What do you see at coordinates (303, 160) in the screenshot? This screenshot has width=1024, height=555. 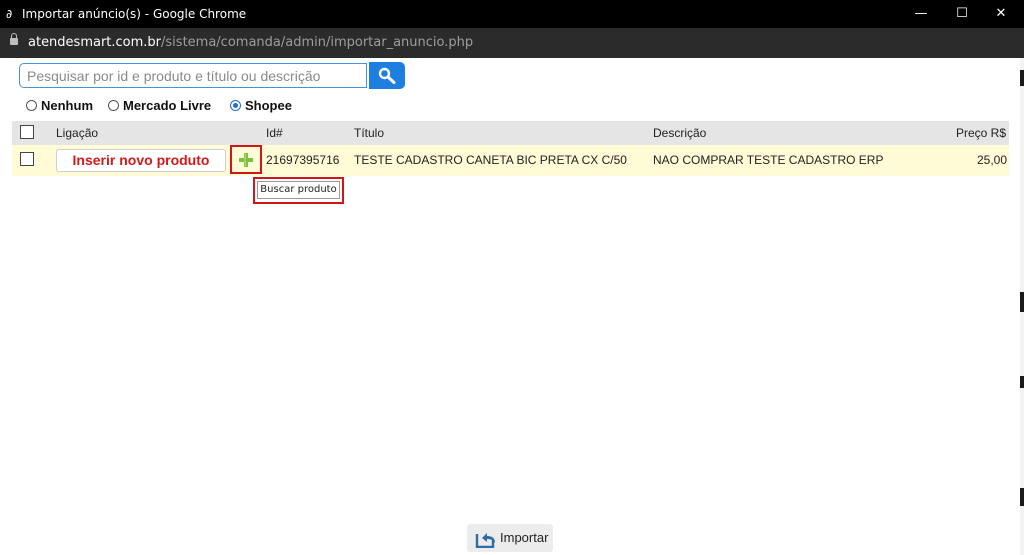 I see `cell-id: 21697395716` at bounding box center [303, 160].